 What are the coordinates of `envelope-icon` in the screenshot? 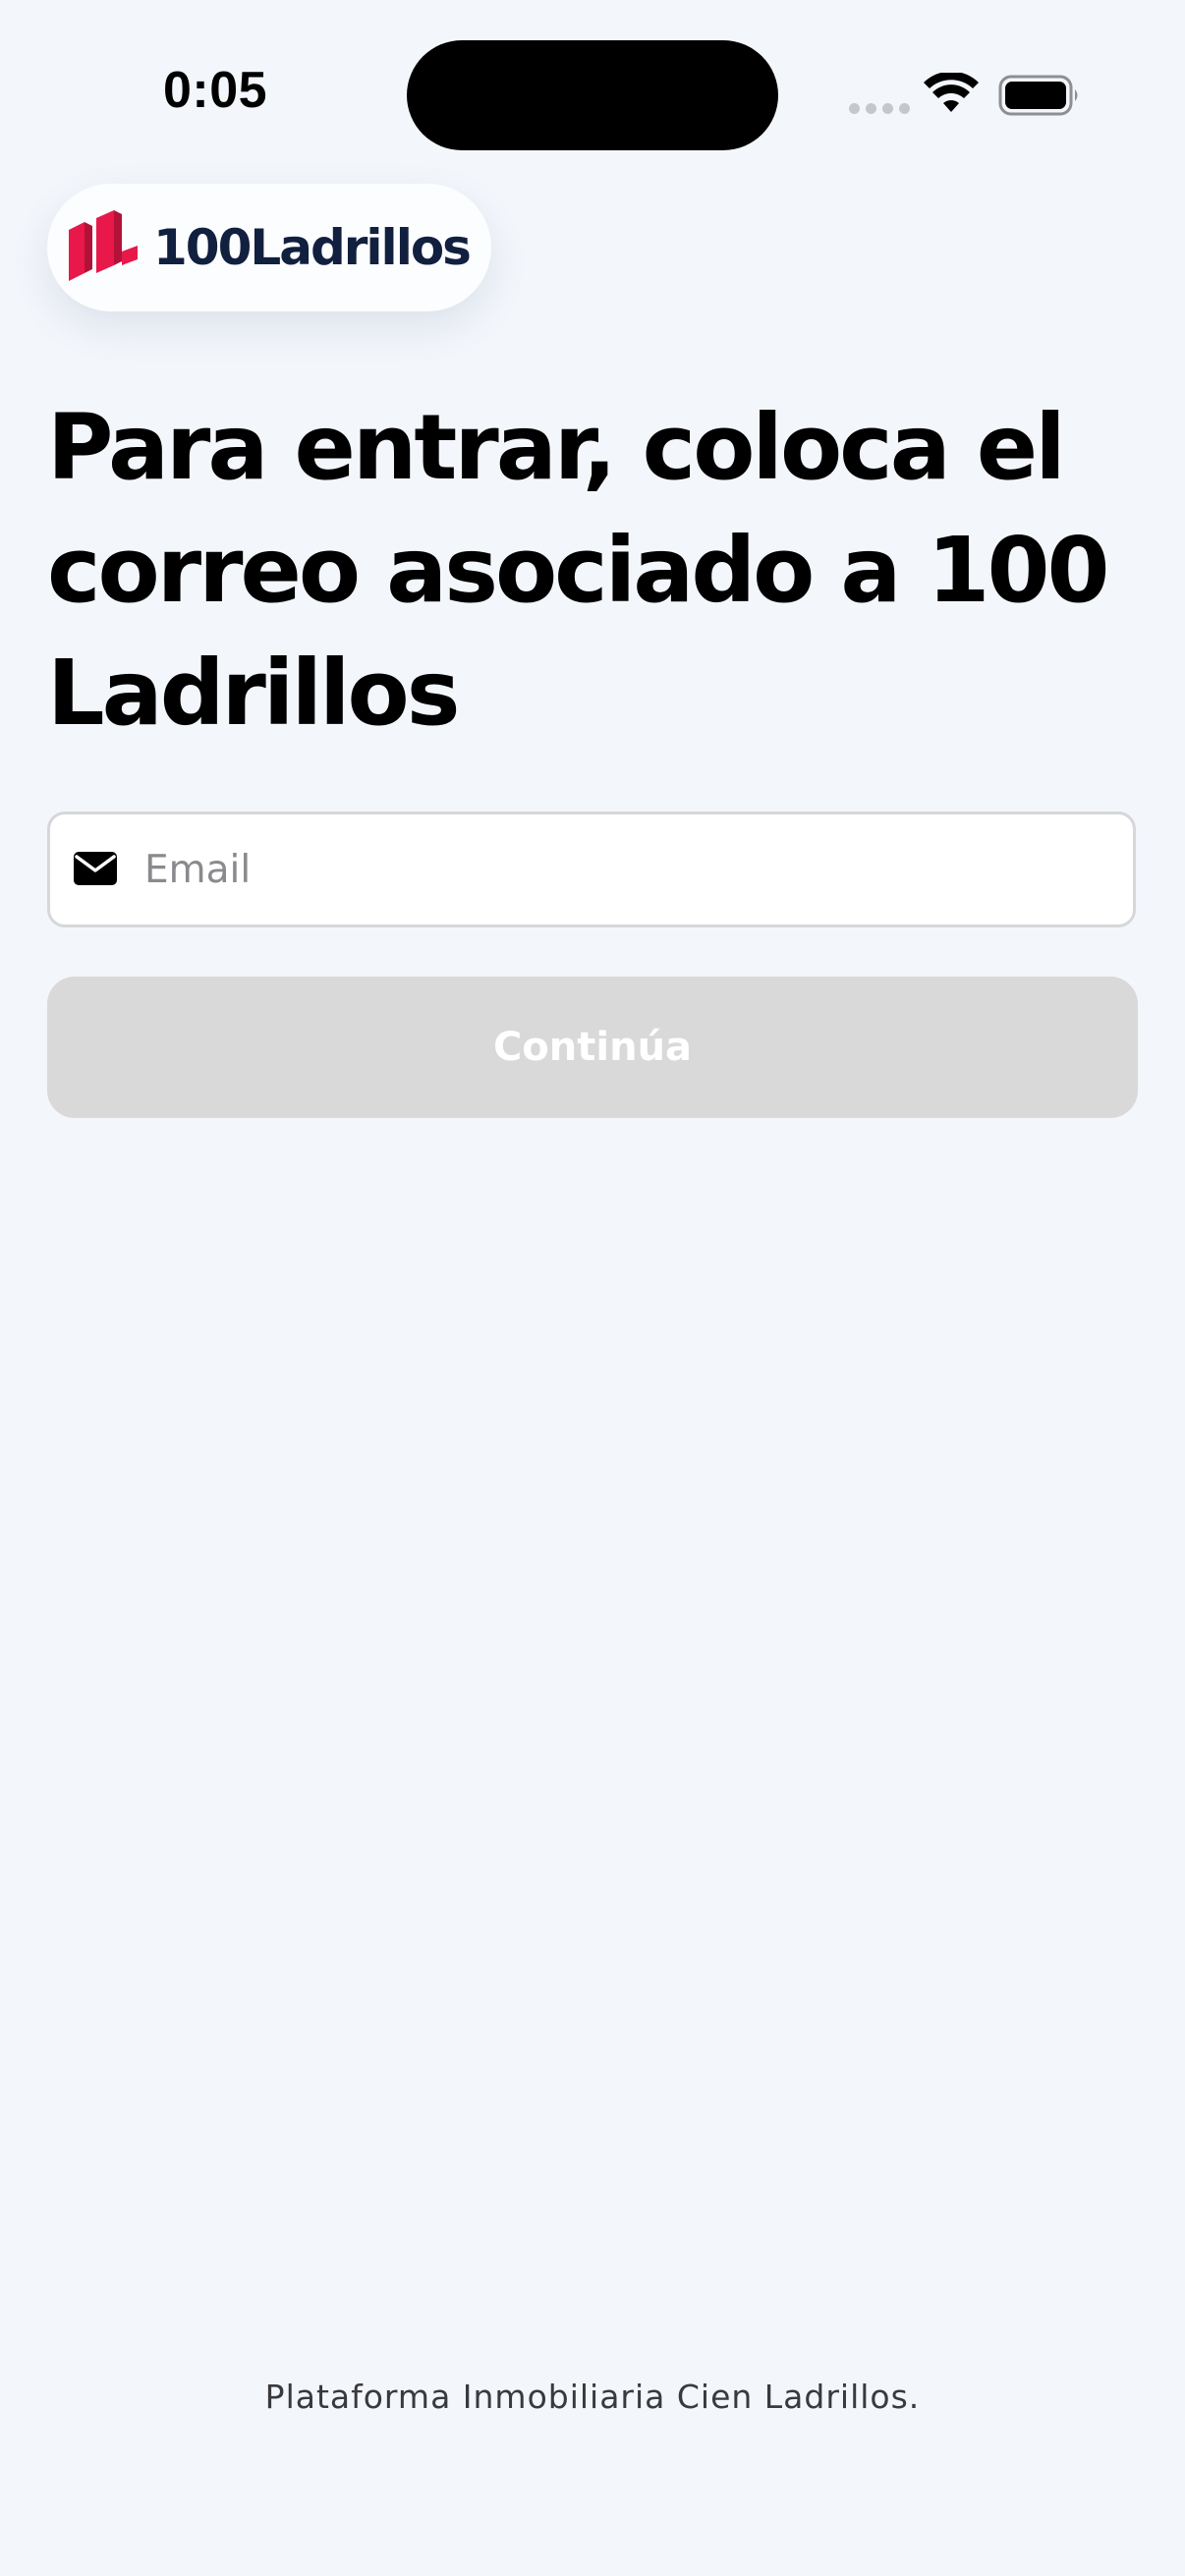 It's located at (96, 868).